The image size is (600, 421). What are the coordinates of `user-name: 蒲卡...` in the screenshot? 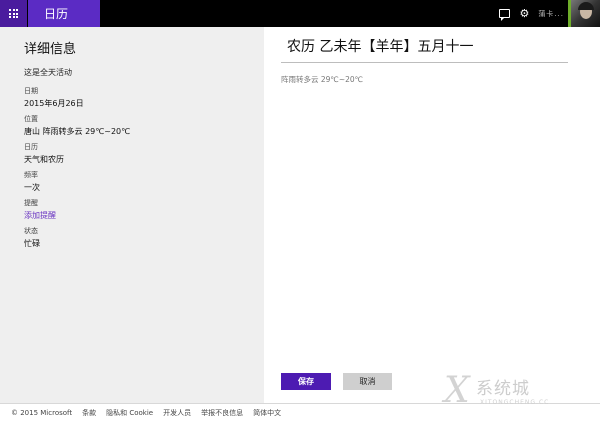 It's located at (551, 14).